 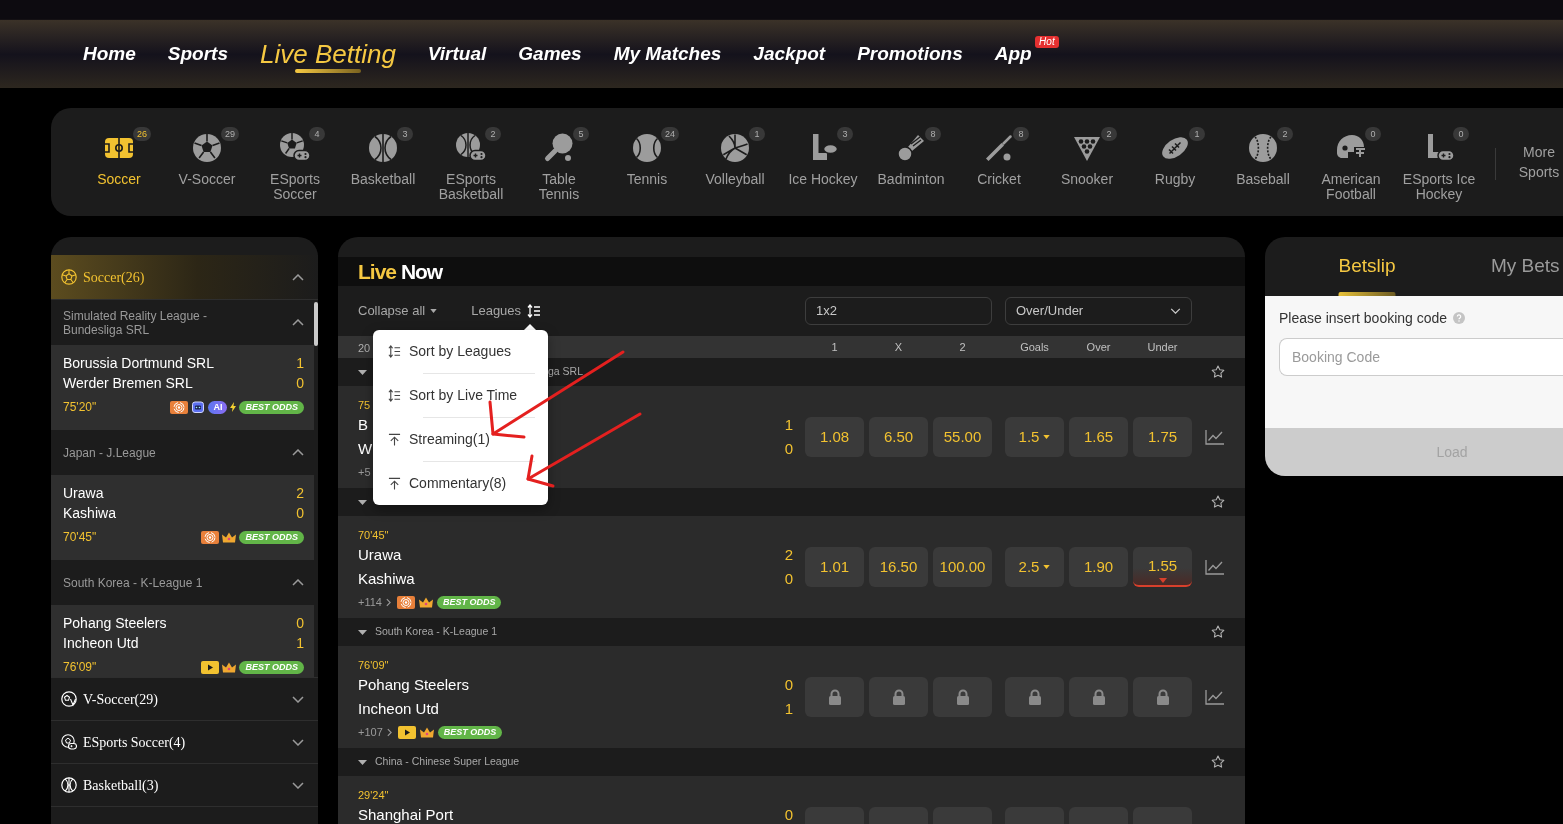 I want to click on nav-tab: Games, so click(x=550, y=56).